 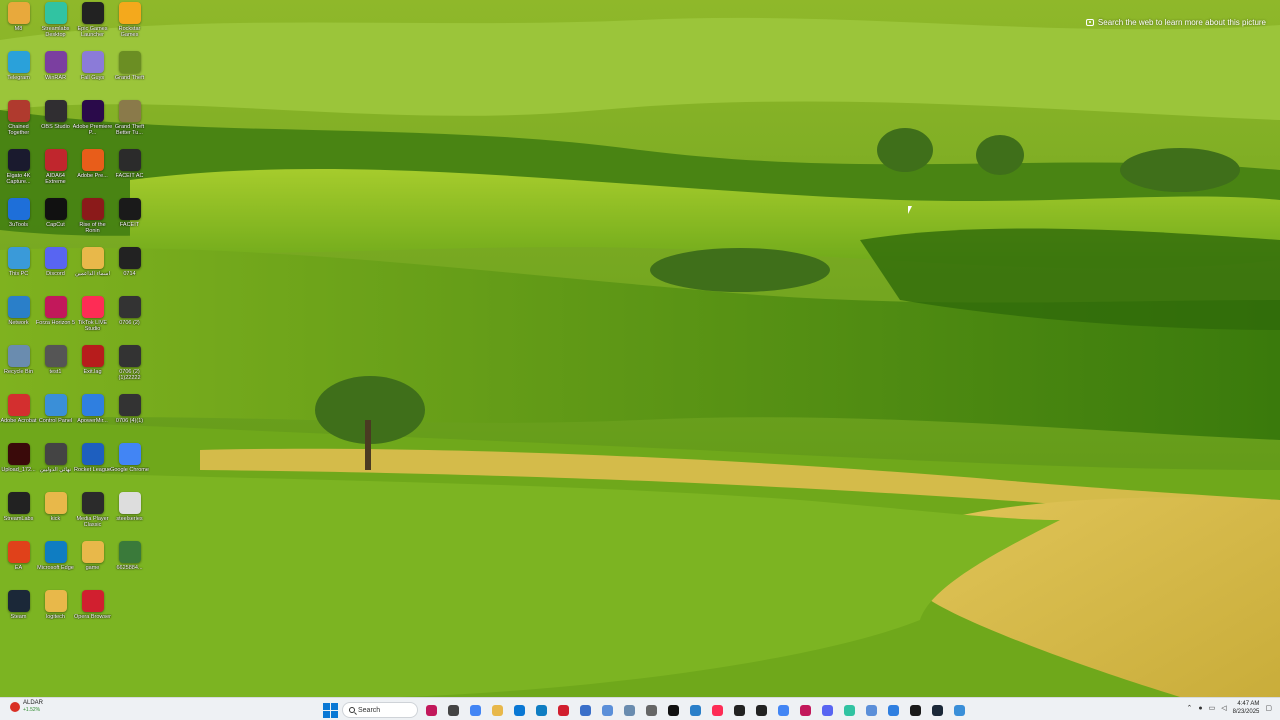 I want to click on chrome-2-icon, so click(x=783, y=710).